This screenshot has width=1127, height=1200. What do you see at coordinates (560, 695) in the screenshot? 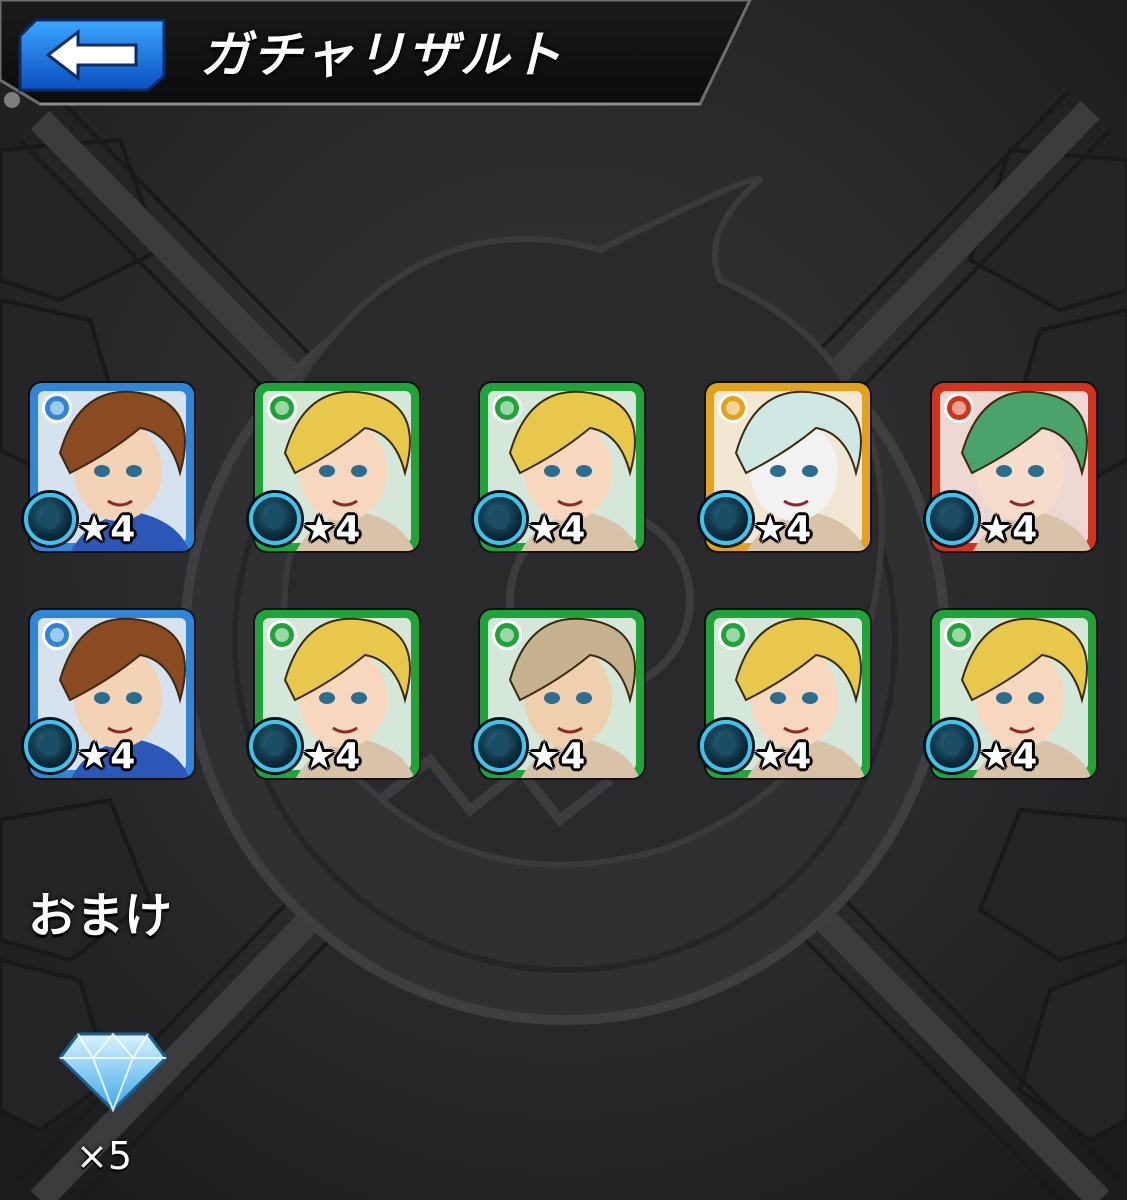
I see `result-card-light-haired-man: ★4` at bounding box center [560, 695].